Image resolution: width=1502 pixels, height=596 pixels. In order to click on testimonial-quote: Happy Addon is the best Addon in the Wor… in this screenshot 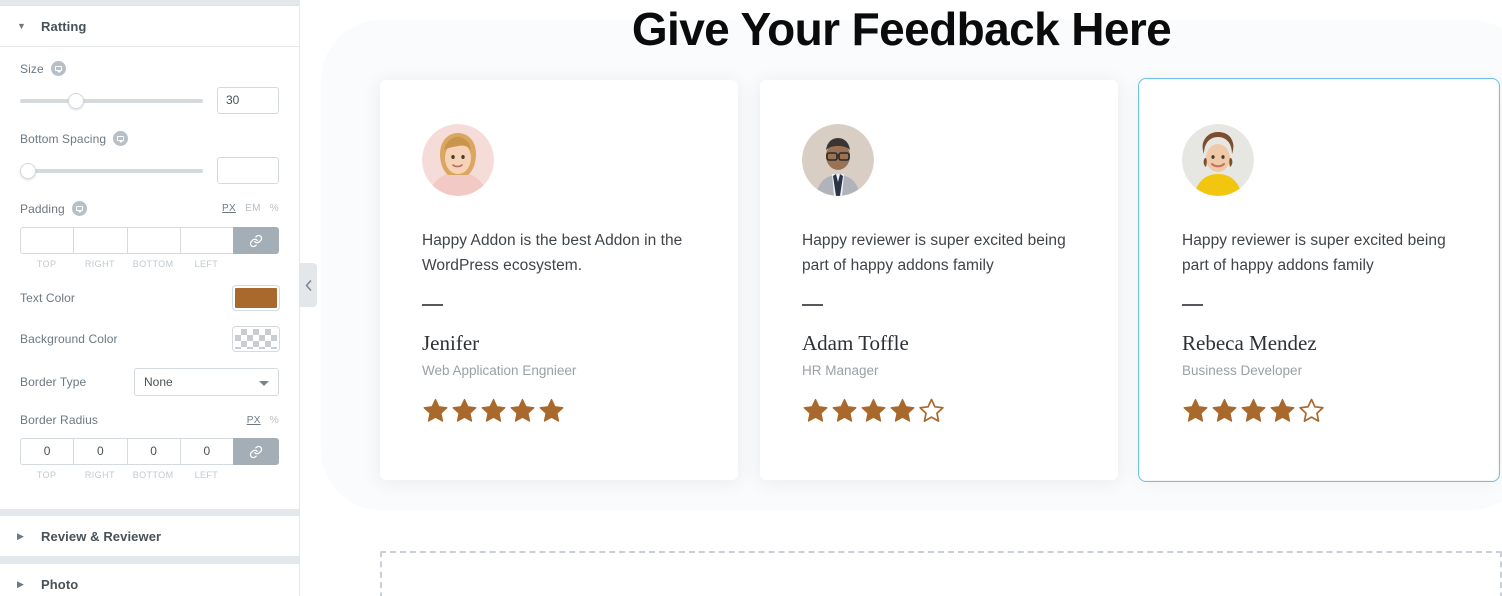, I will do `click(552, 253)`.